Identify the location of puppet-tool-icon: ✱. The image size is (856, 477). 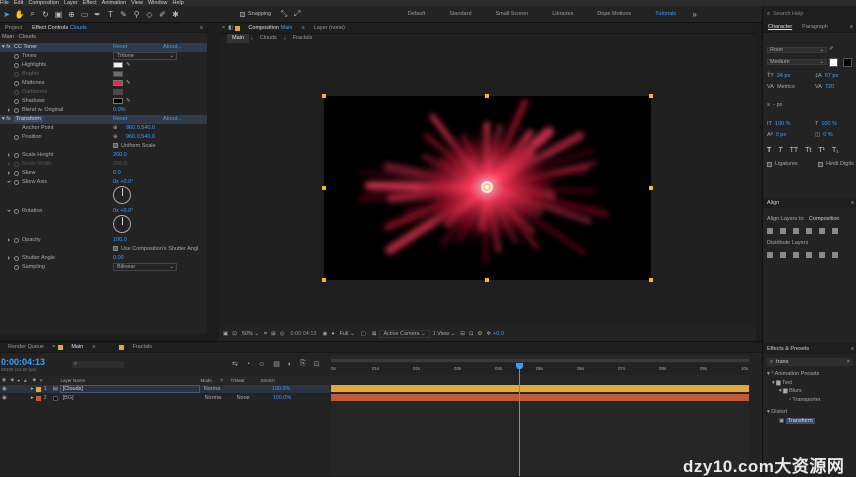
(176, 14).